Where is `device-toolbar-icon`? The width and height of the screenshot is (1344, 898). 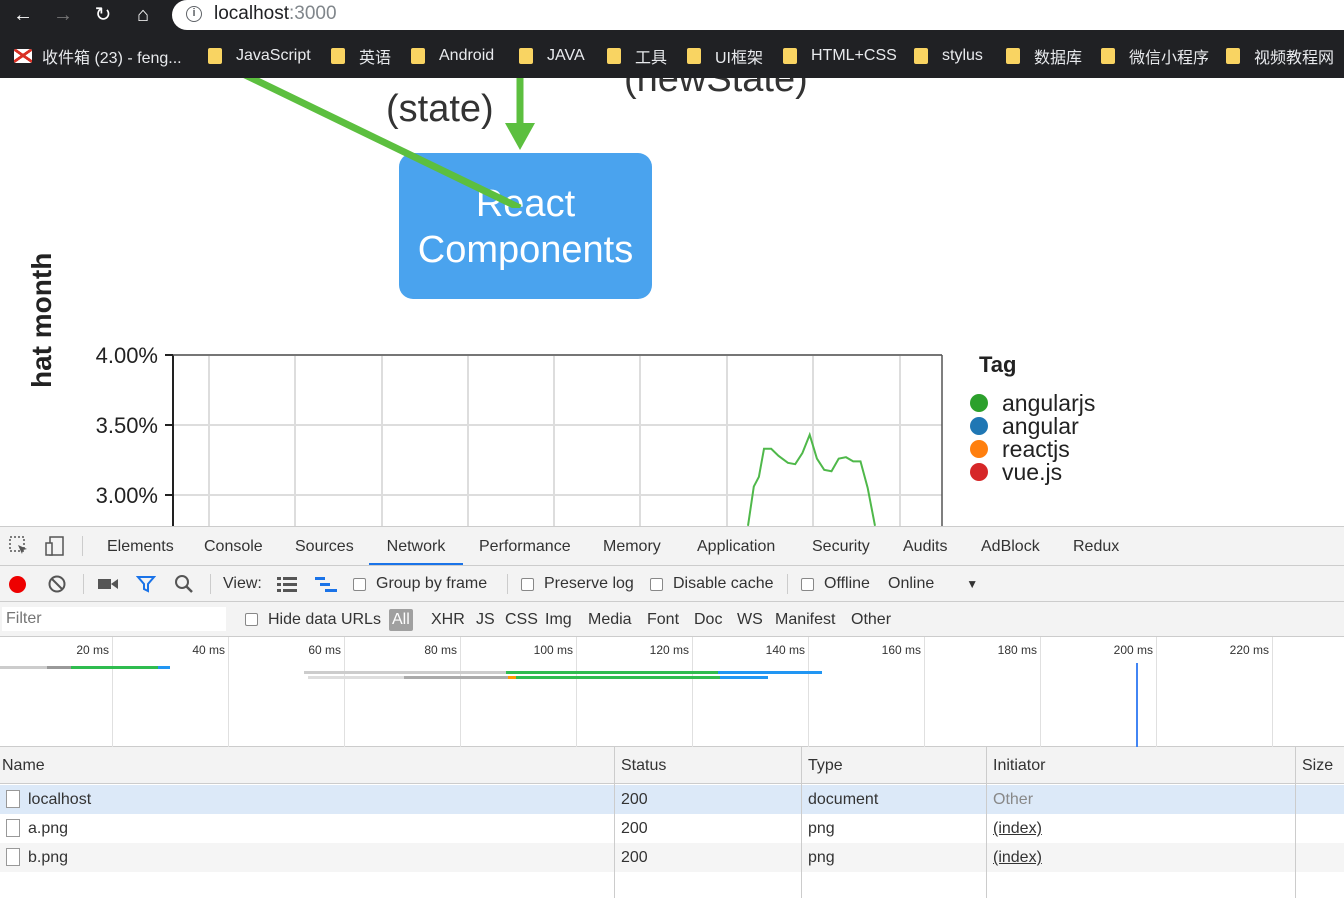 device-toolbar-icon is located at coordinates (55, 546).